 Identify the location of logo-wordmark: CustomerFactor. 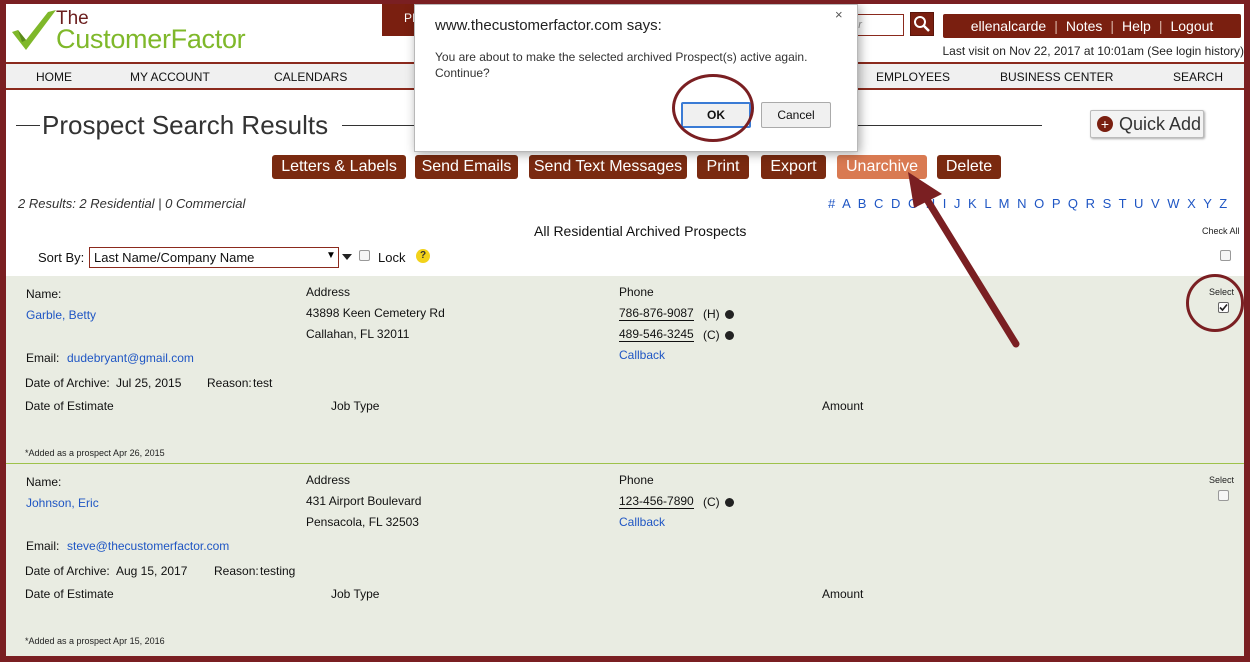
(151, 39).